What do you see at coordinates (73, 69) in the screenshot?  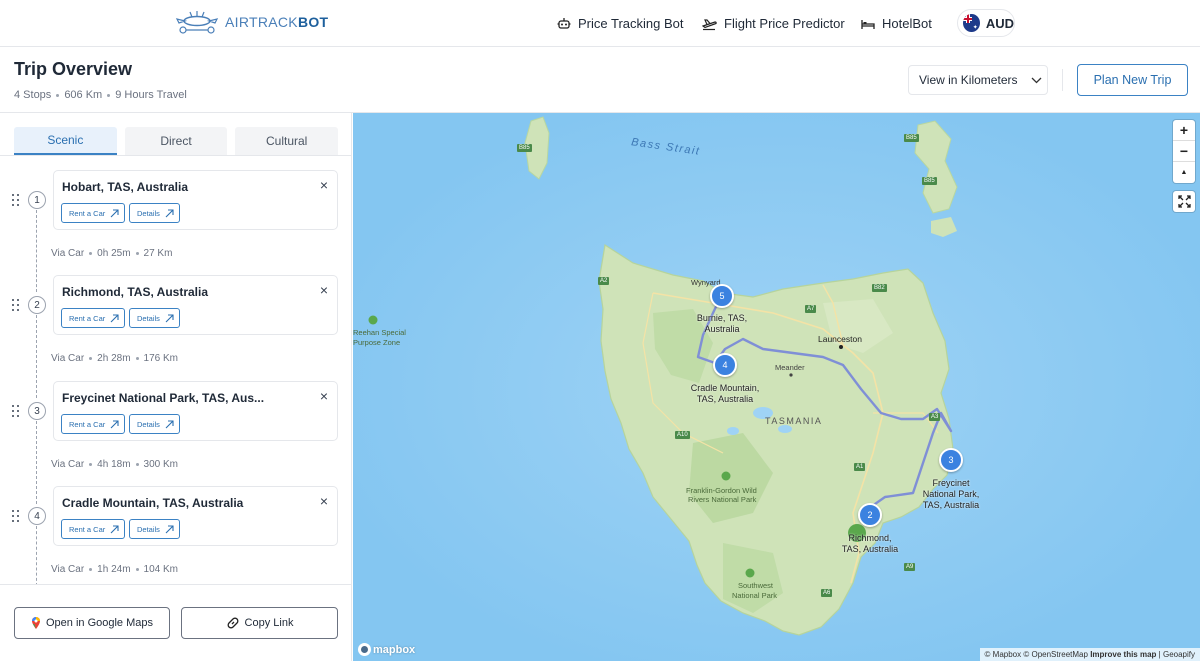 I see `page-title: Trip Overview` at bounding box center [73, 69].